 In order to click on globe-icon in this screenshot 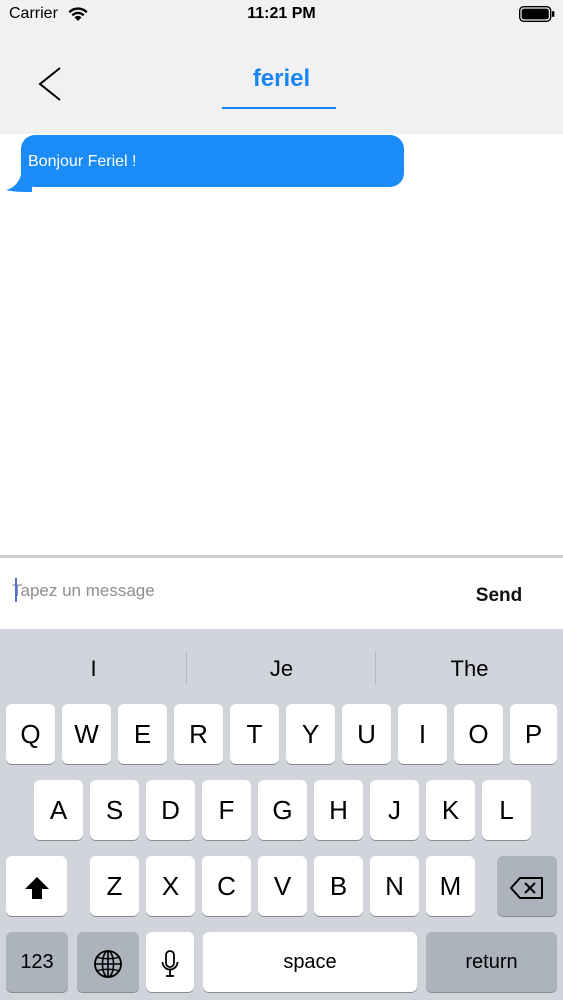, I will do `click(108, 964)`.